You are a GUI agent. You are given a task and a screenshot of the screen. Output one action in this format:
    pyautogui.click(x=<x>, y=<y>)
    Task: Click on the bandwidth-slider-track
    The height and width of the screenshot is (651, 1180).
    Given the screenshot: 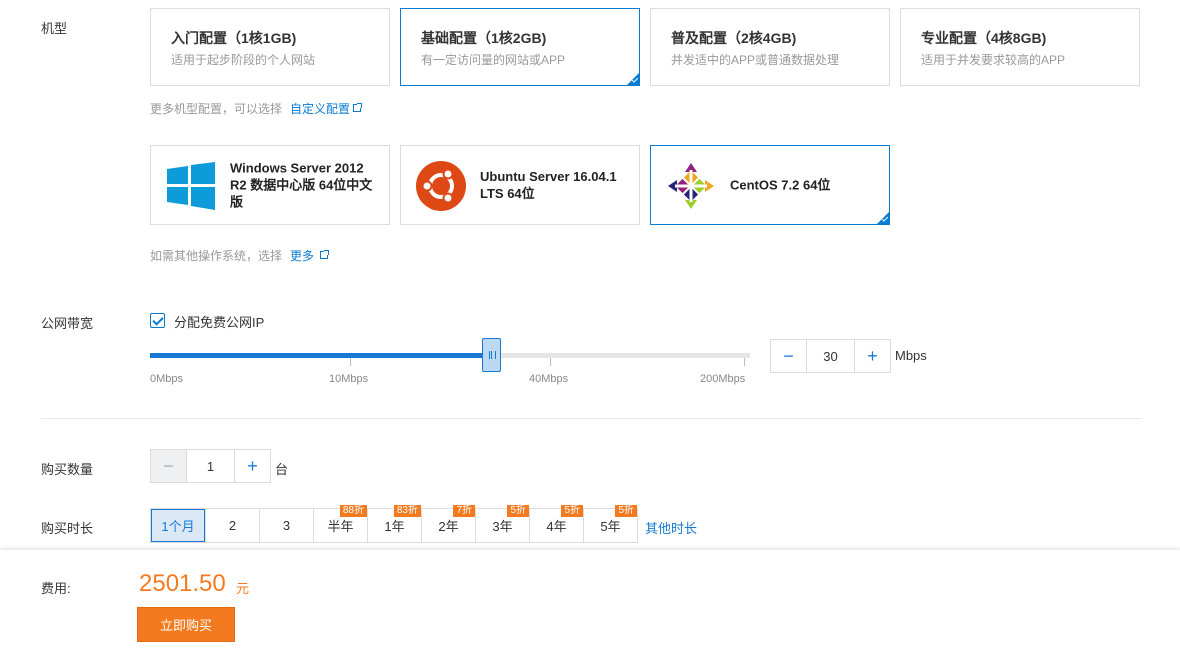 What is the action you would take?
    pyautogui.click(x=450, y=355)
    